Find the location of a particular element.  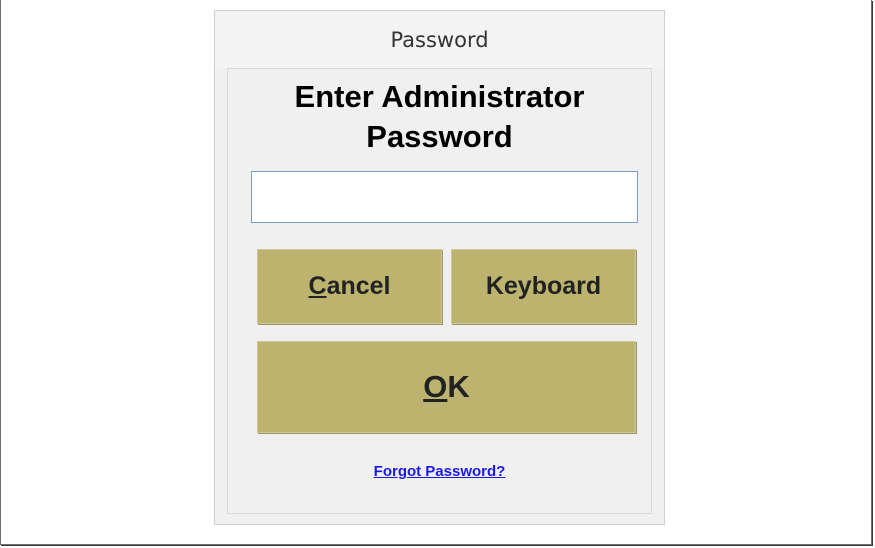

cancel-button: Cancel is located at coordinates (349, 286).